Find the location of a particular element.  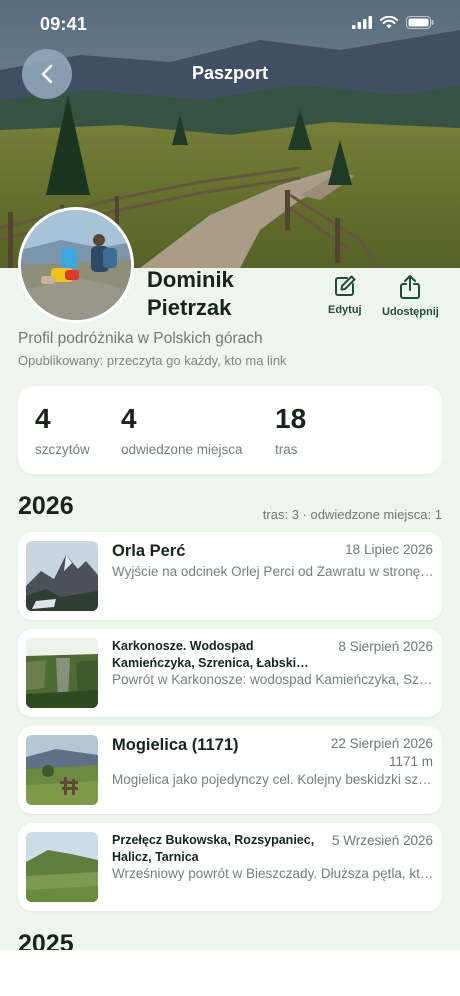

wifi-icon is located at coordinates (389, 22).